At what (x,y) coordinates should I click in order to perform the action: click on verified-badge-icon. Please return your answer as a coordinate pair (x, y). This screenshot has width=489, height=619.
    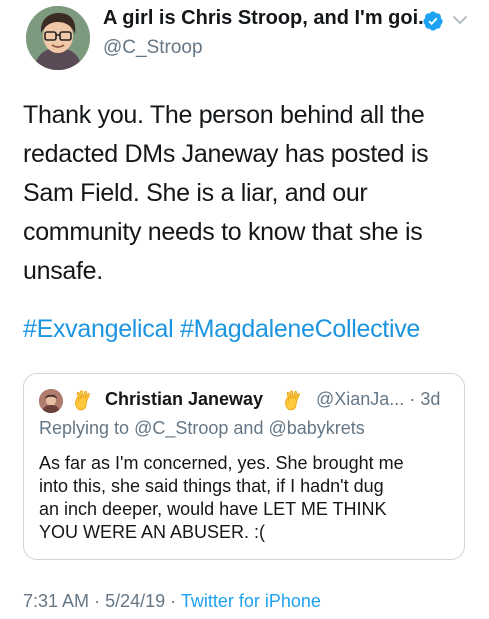
    Looking at the image, I should click on (433, 21).